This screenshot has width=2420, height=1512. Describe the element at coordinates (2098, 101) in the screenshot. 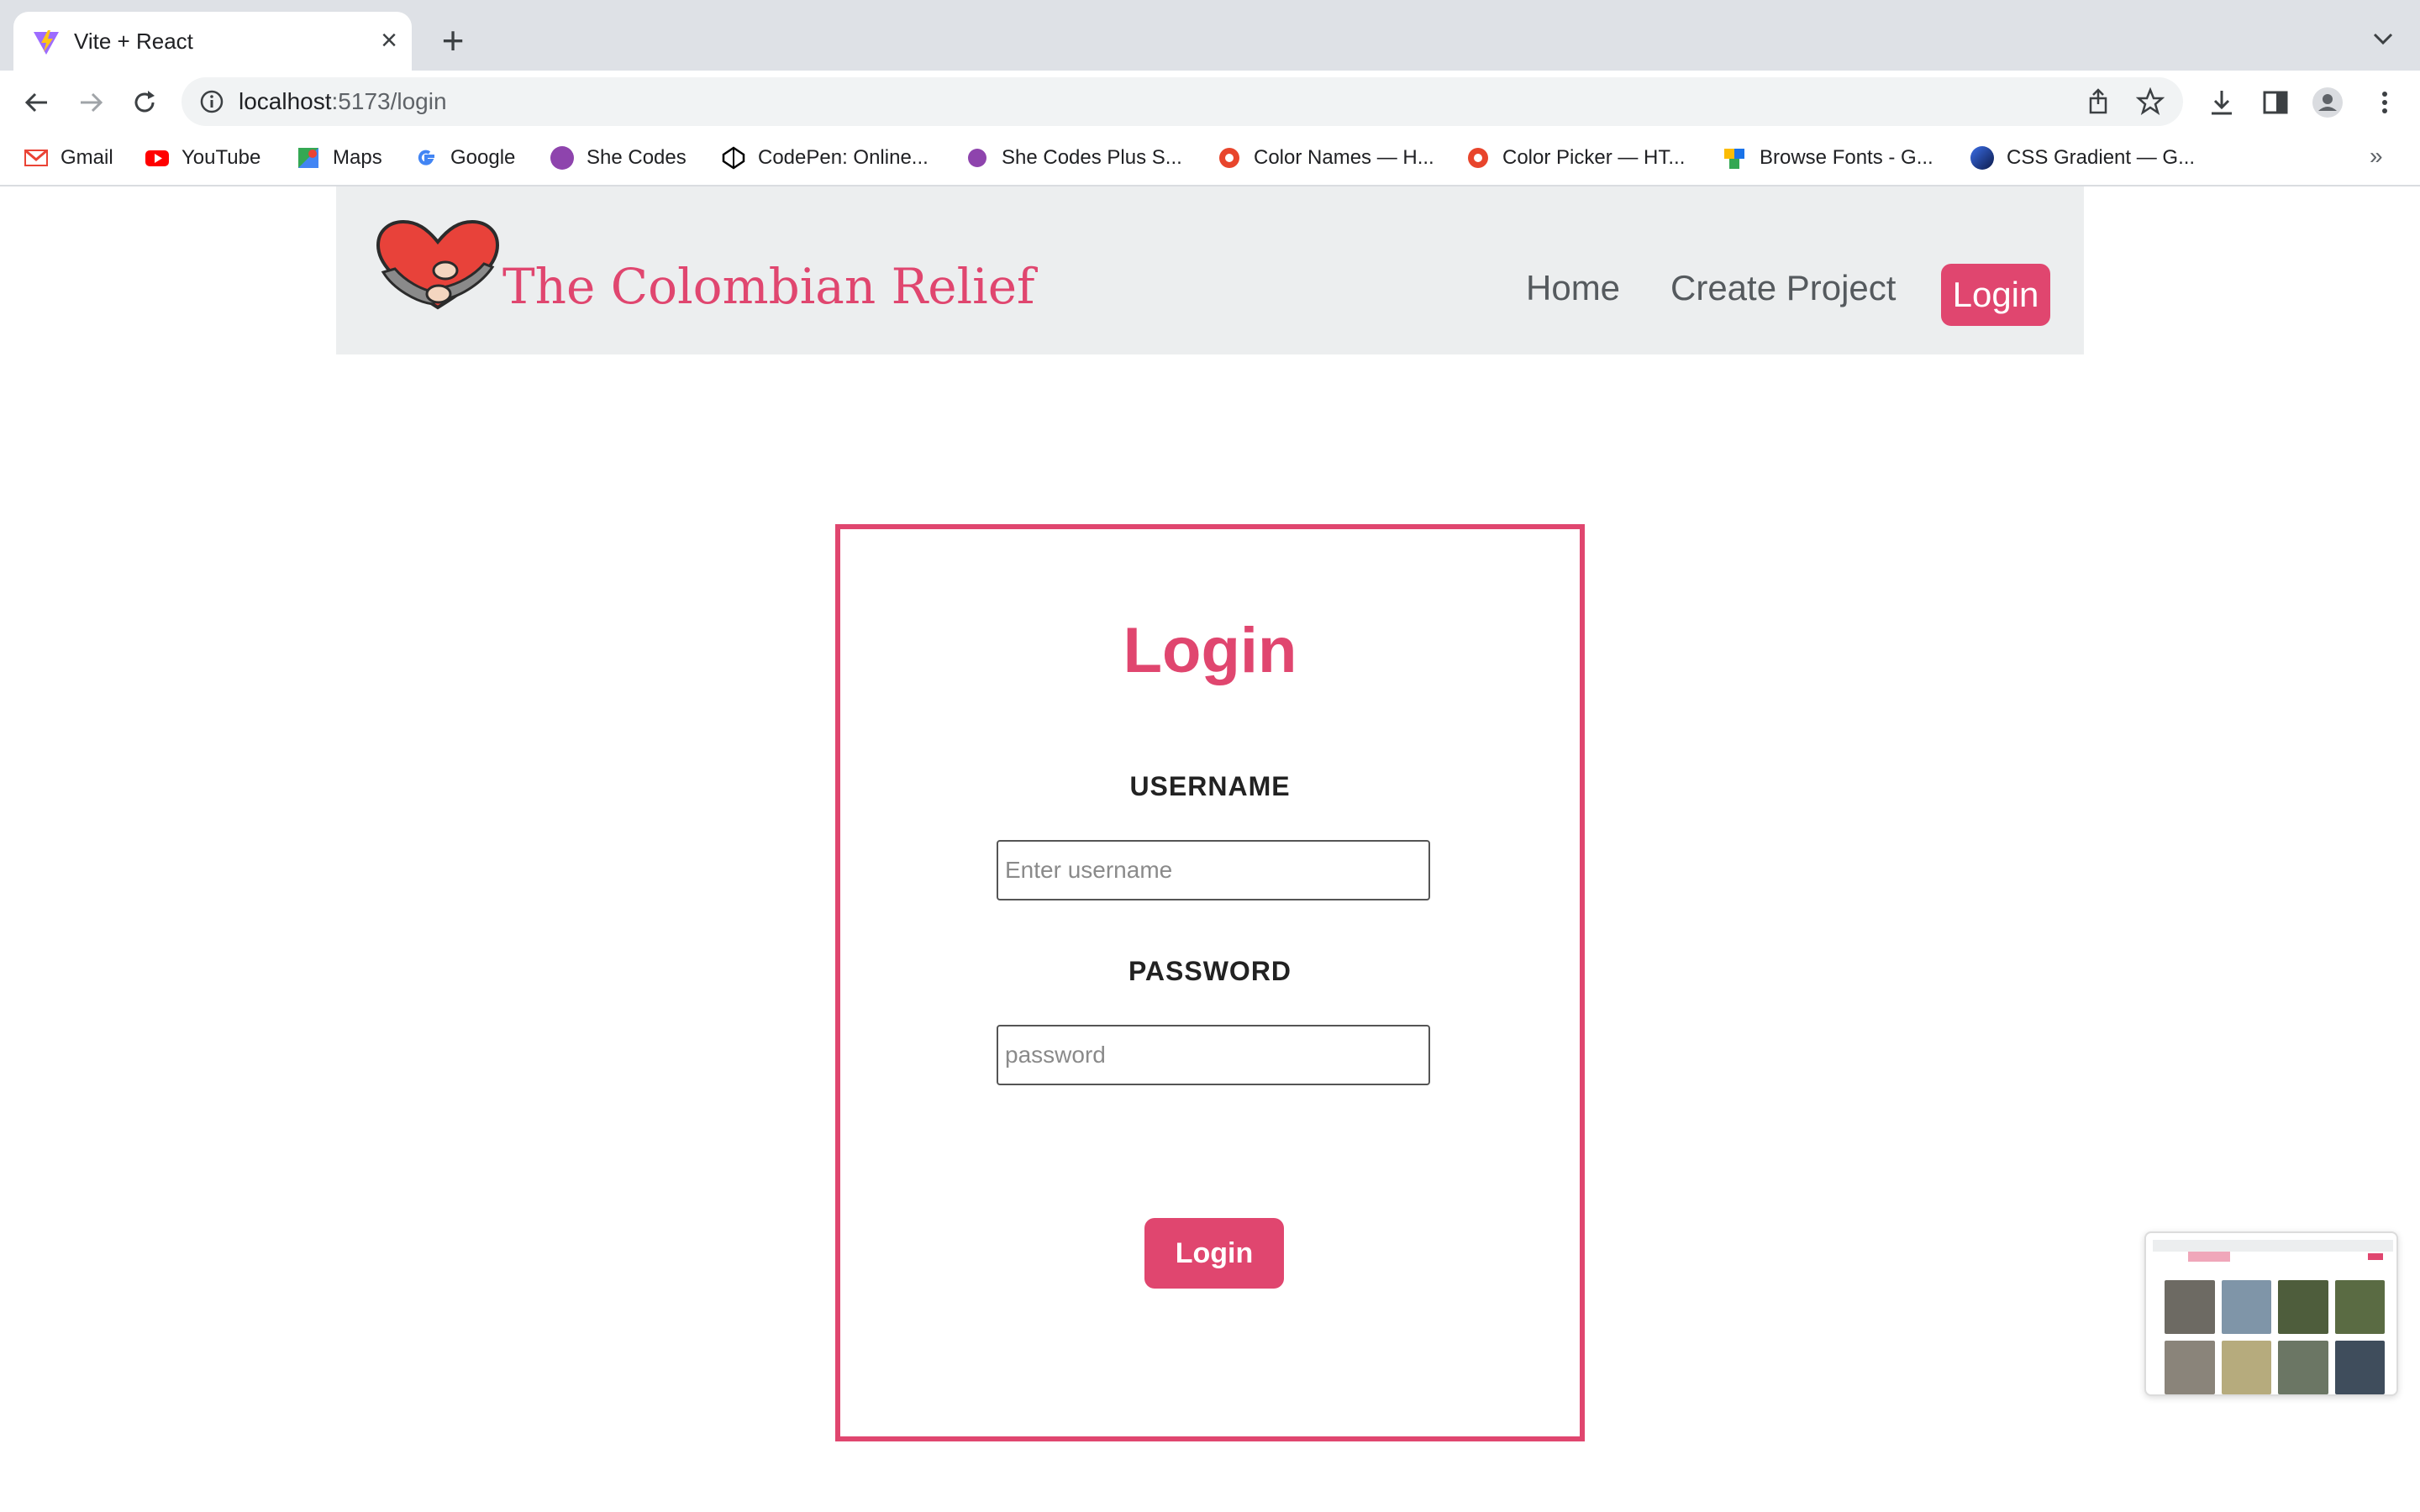

I see `share-icon` at that location.